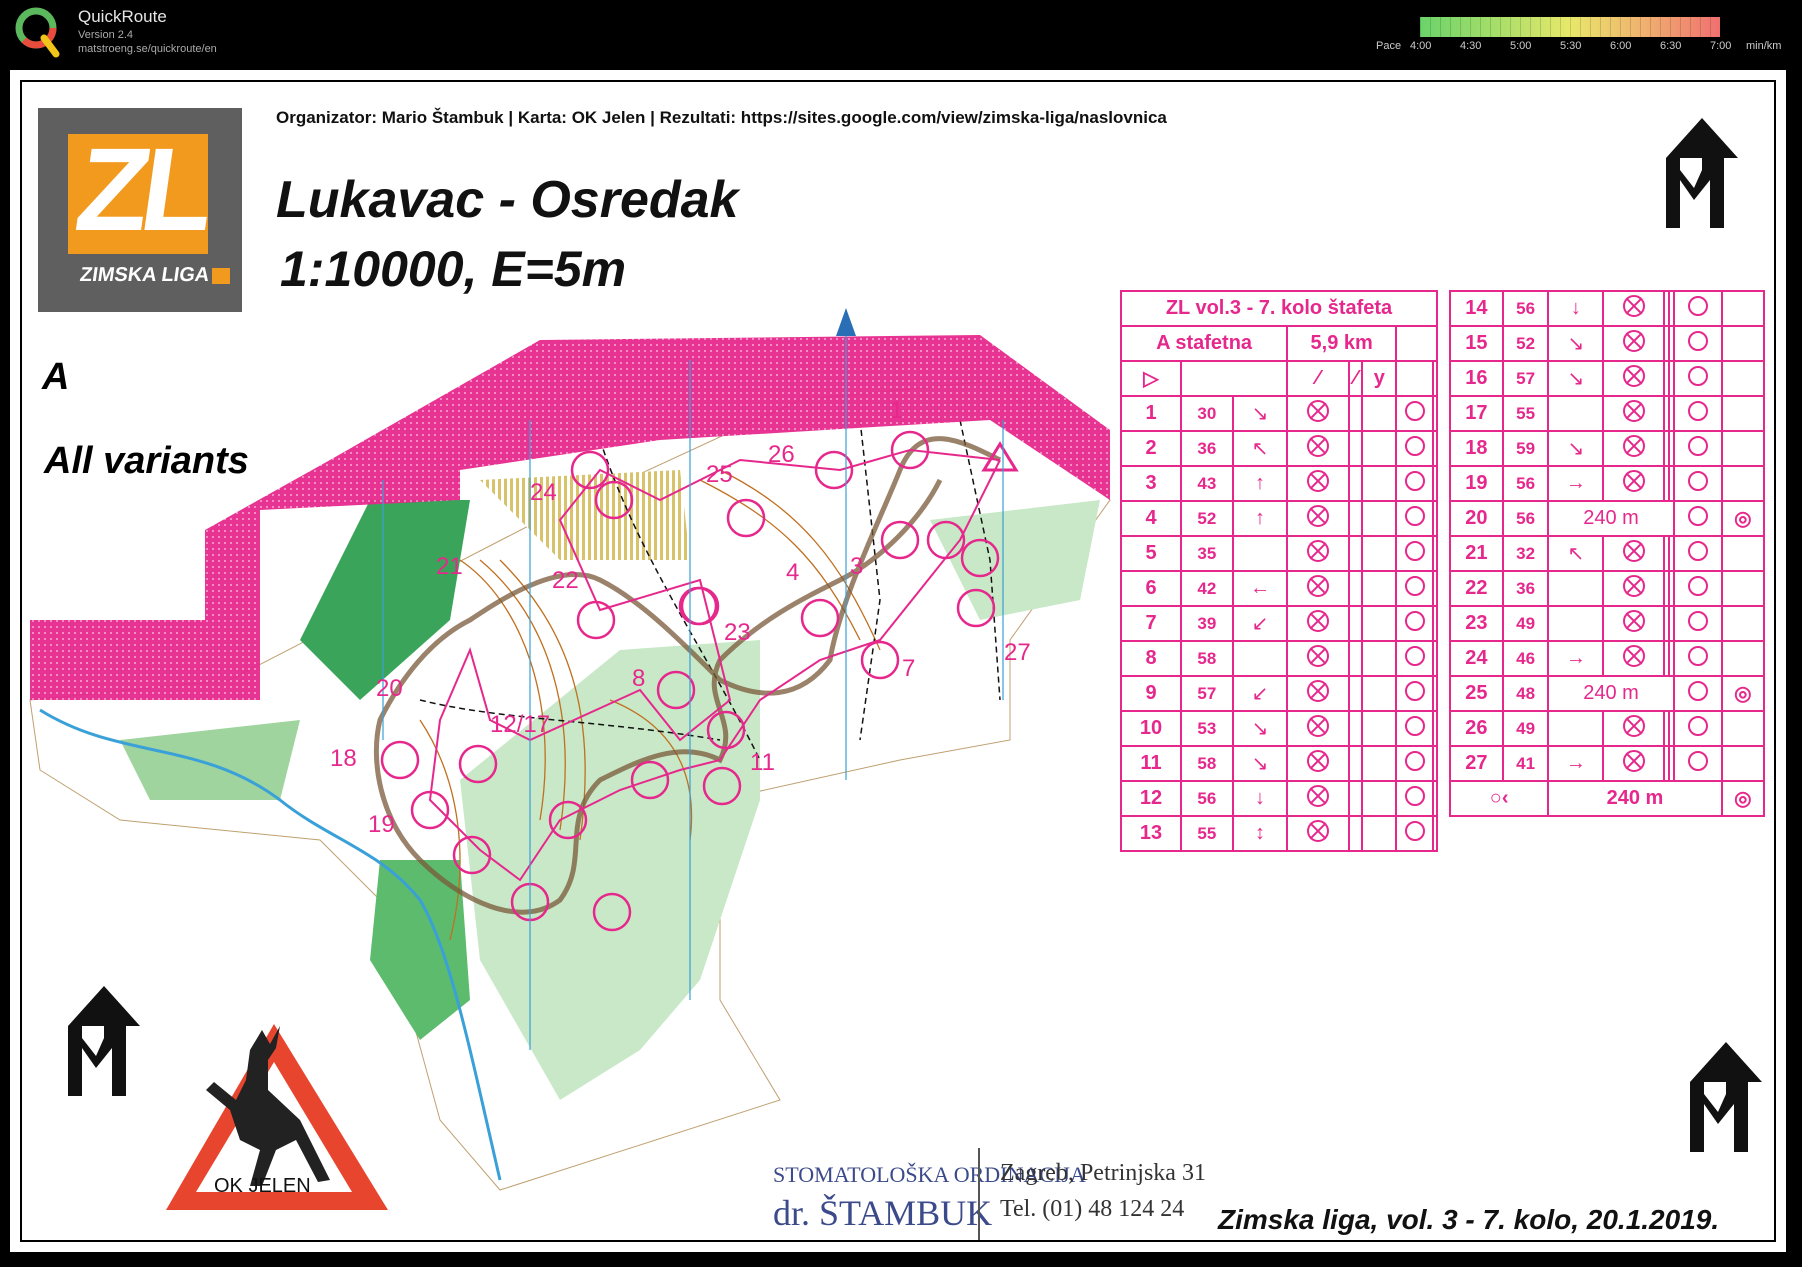  I want to click on control-code: 43, so click(1207, 483).